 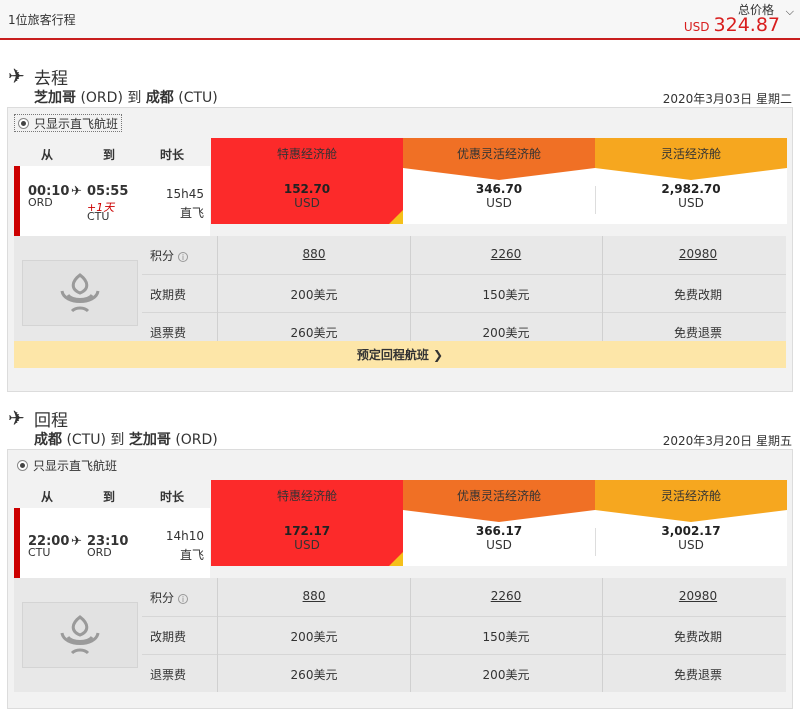 I want to click on depart-airport: ORD, so click(x=40, y=202).